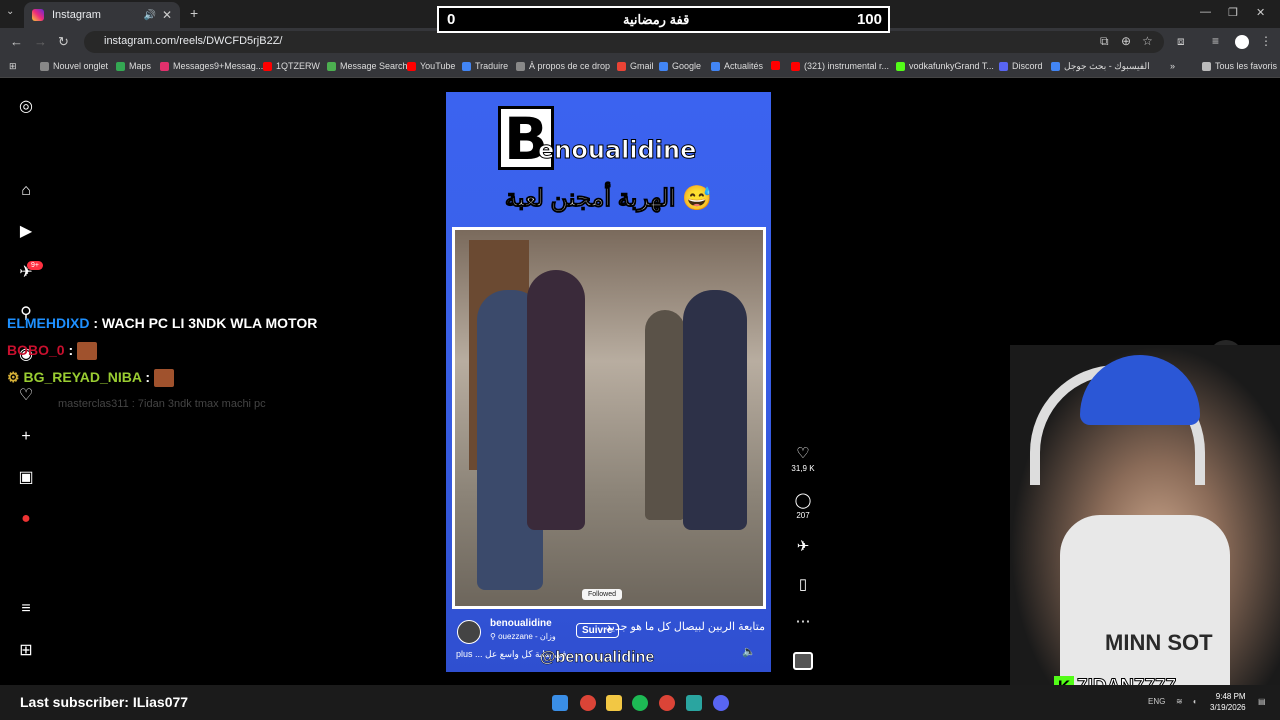 This screenshot has height=720, width=1280. What do you see at coordinates (76, 15) in the screenshot?
I see `tab-title: Instagram` at bounding box center [76, 15].